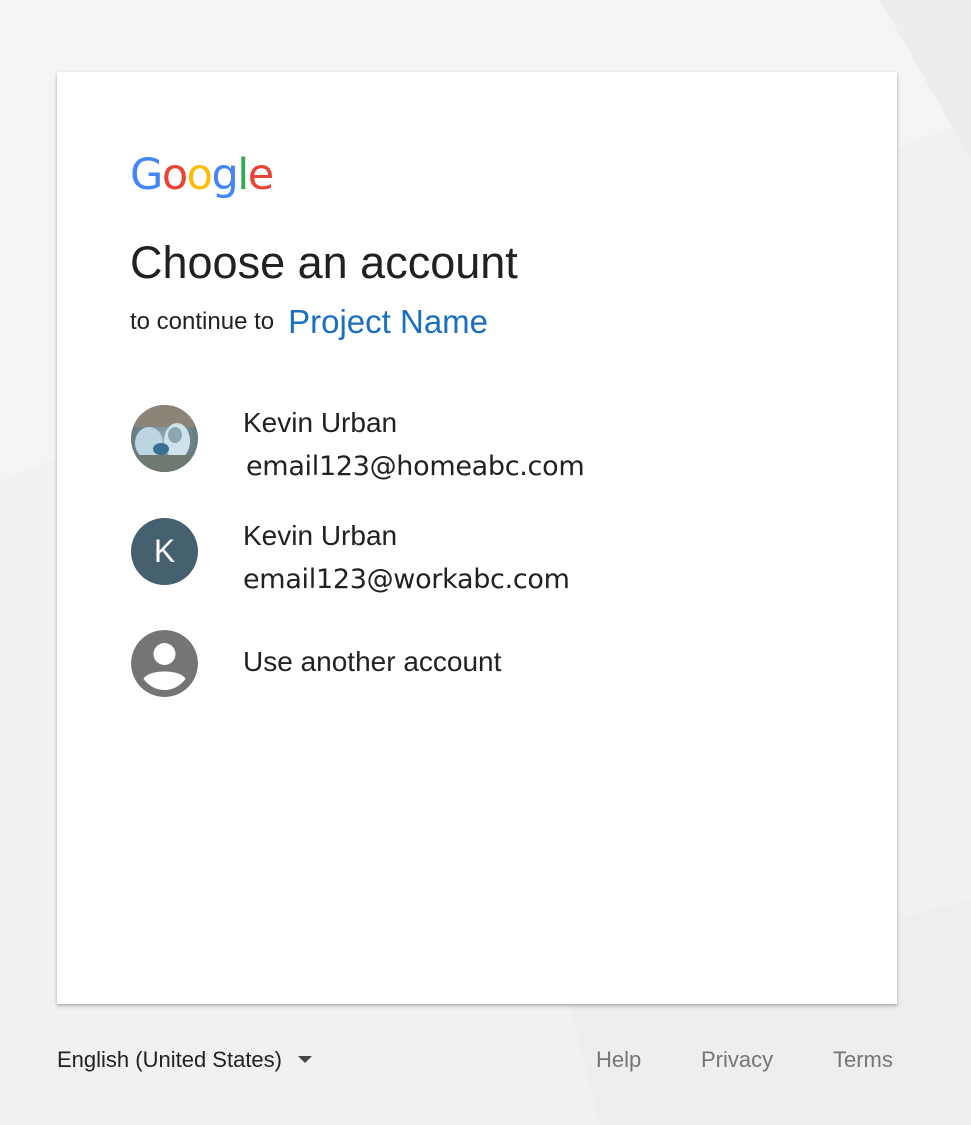 This screenshot has width=971, height=1125. What do you see at coordinates (305, 1059) in the screenshot?
I see `caret-down-icon` at bounding box center [305, 1059].